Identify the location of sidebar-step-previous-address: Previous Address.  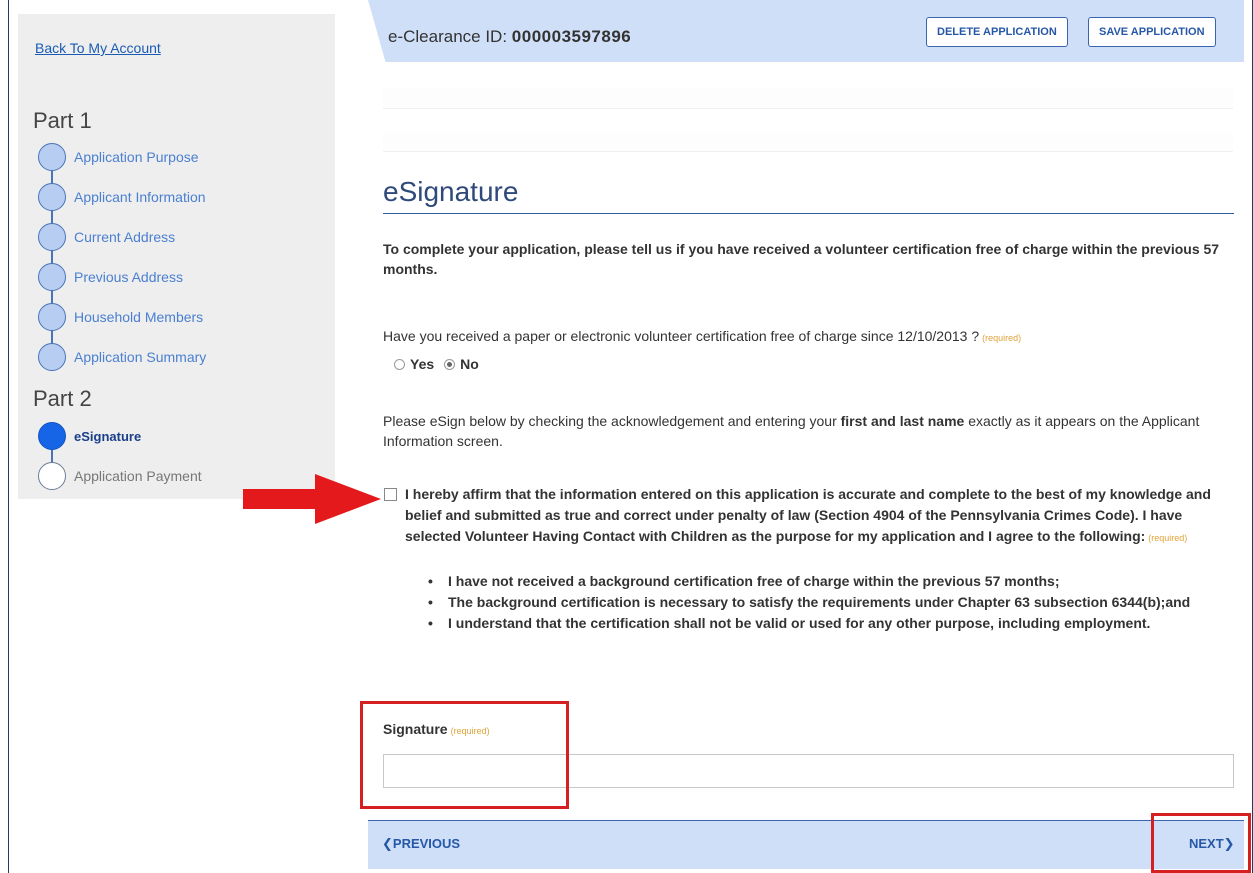
(110, 277).